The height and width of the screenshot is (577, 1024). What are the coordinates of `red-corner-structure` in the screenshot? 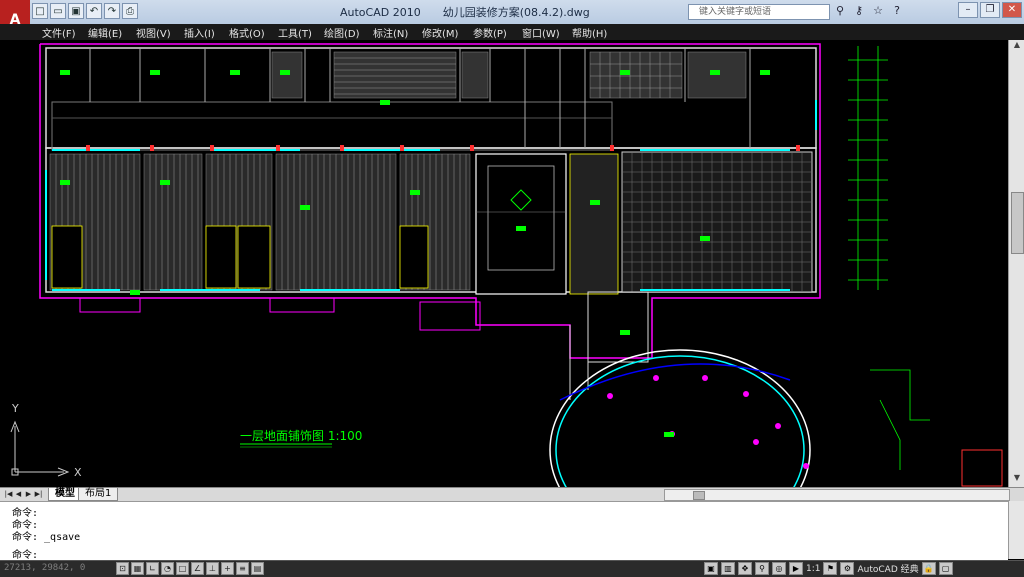 It's located at (982, 468).